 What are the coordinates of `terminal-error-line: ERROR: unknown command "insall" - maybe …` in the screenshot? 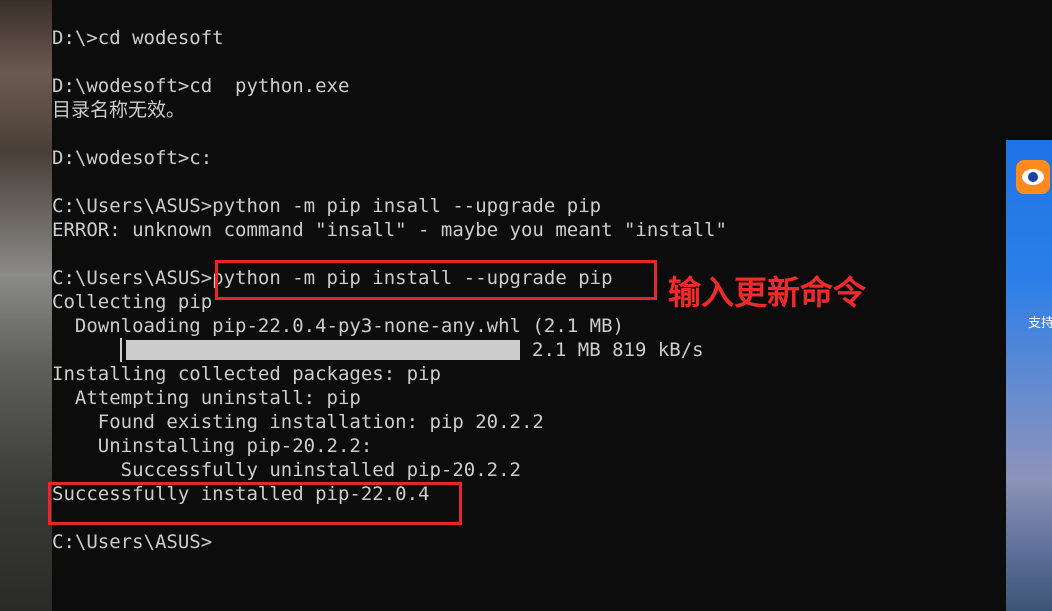 It's located at (389, 230).